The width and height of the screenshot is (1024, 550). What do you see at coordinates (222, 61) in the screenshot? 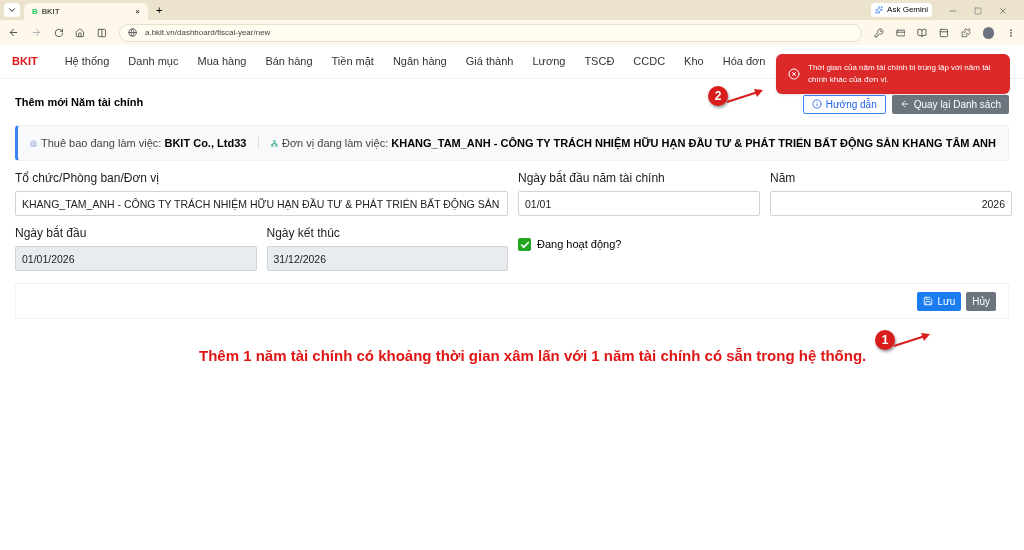
I see `menu-item: Mua hàng` at bounding box center [222, 61].